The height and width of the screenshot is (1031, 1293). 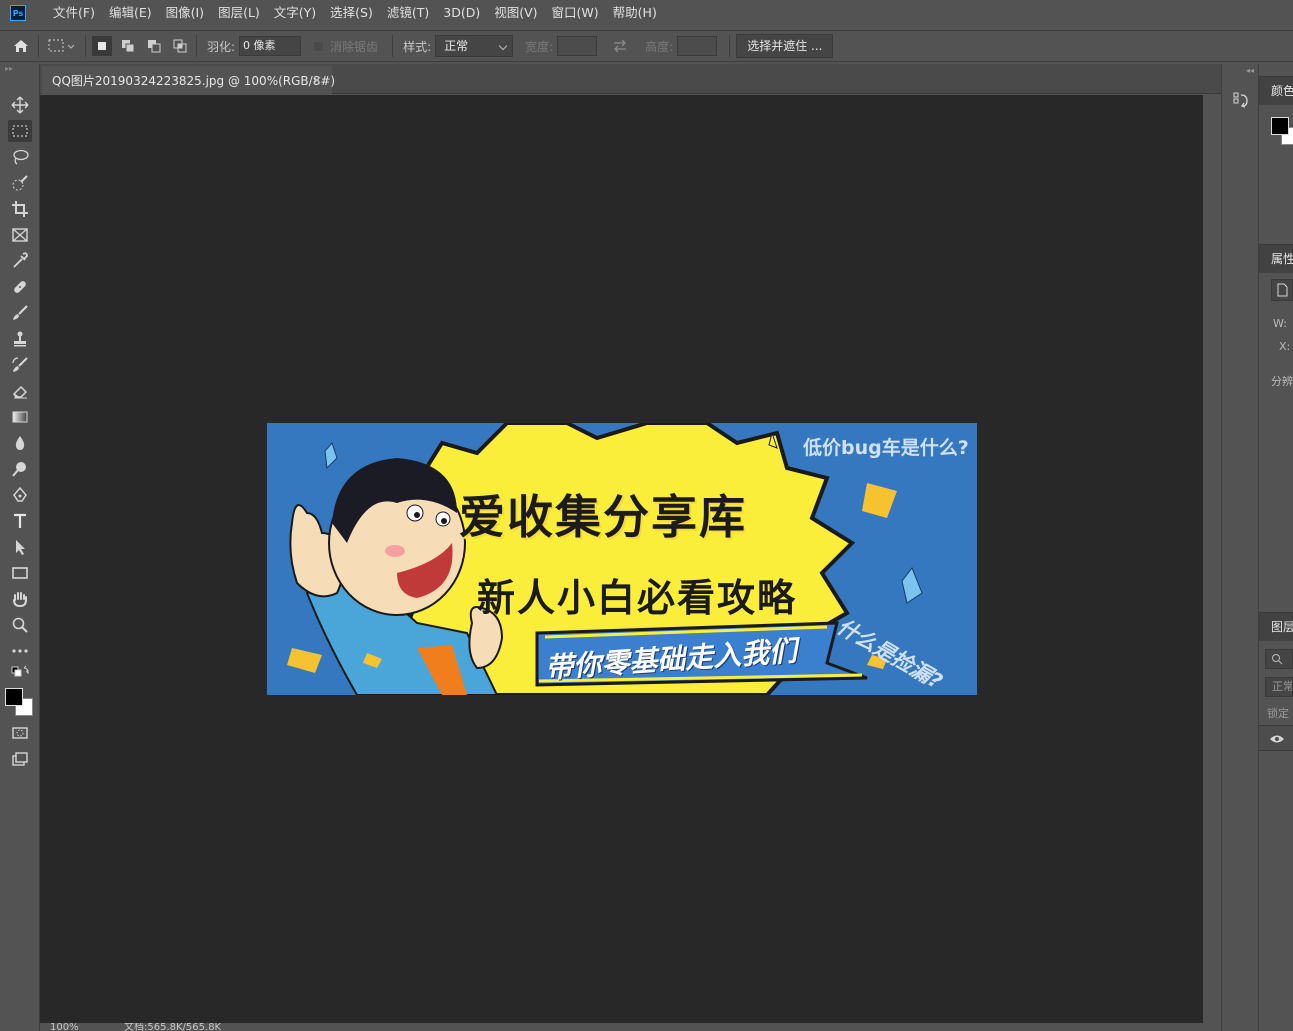 I want to click on menu-type: 文字(Y), so click(x=295, y=13).